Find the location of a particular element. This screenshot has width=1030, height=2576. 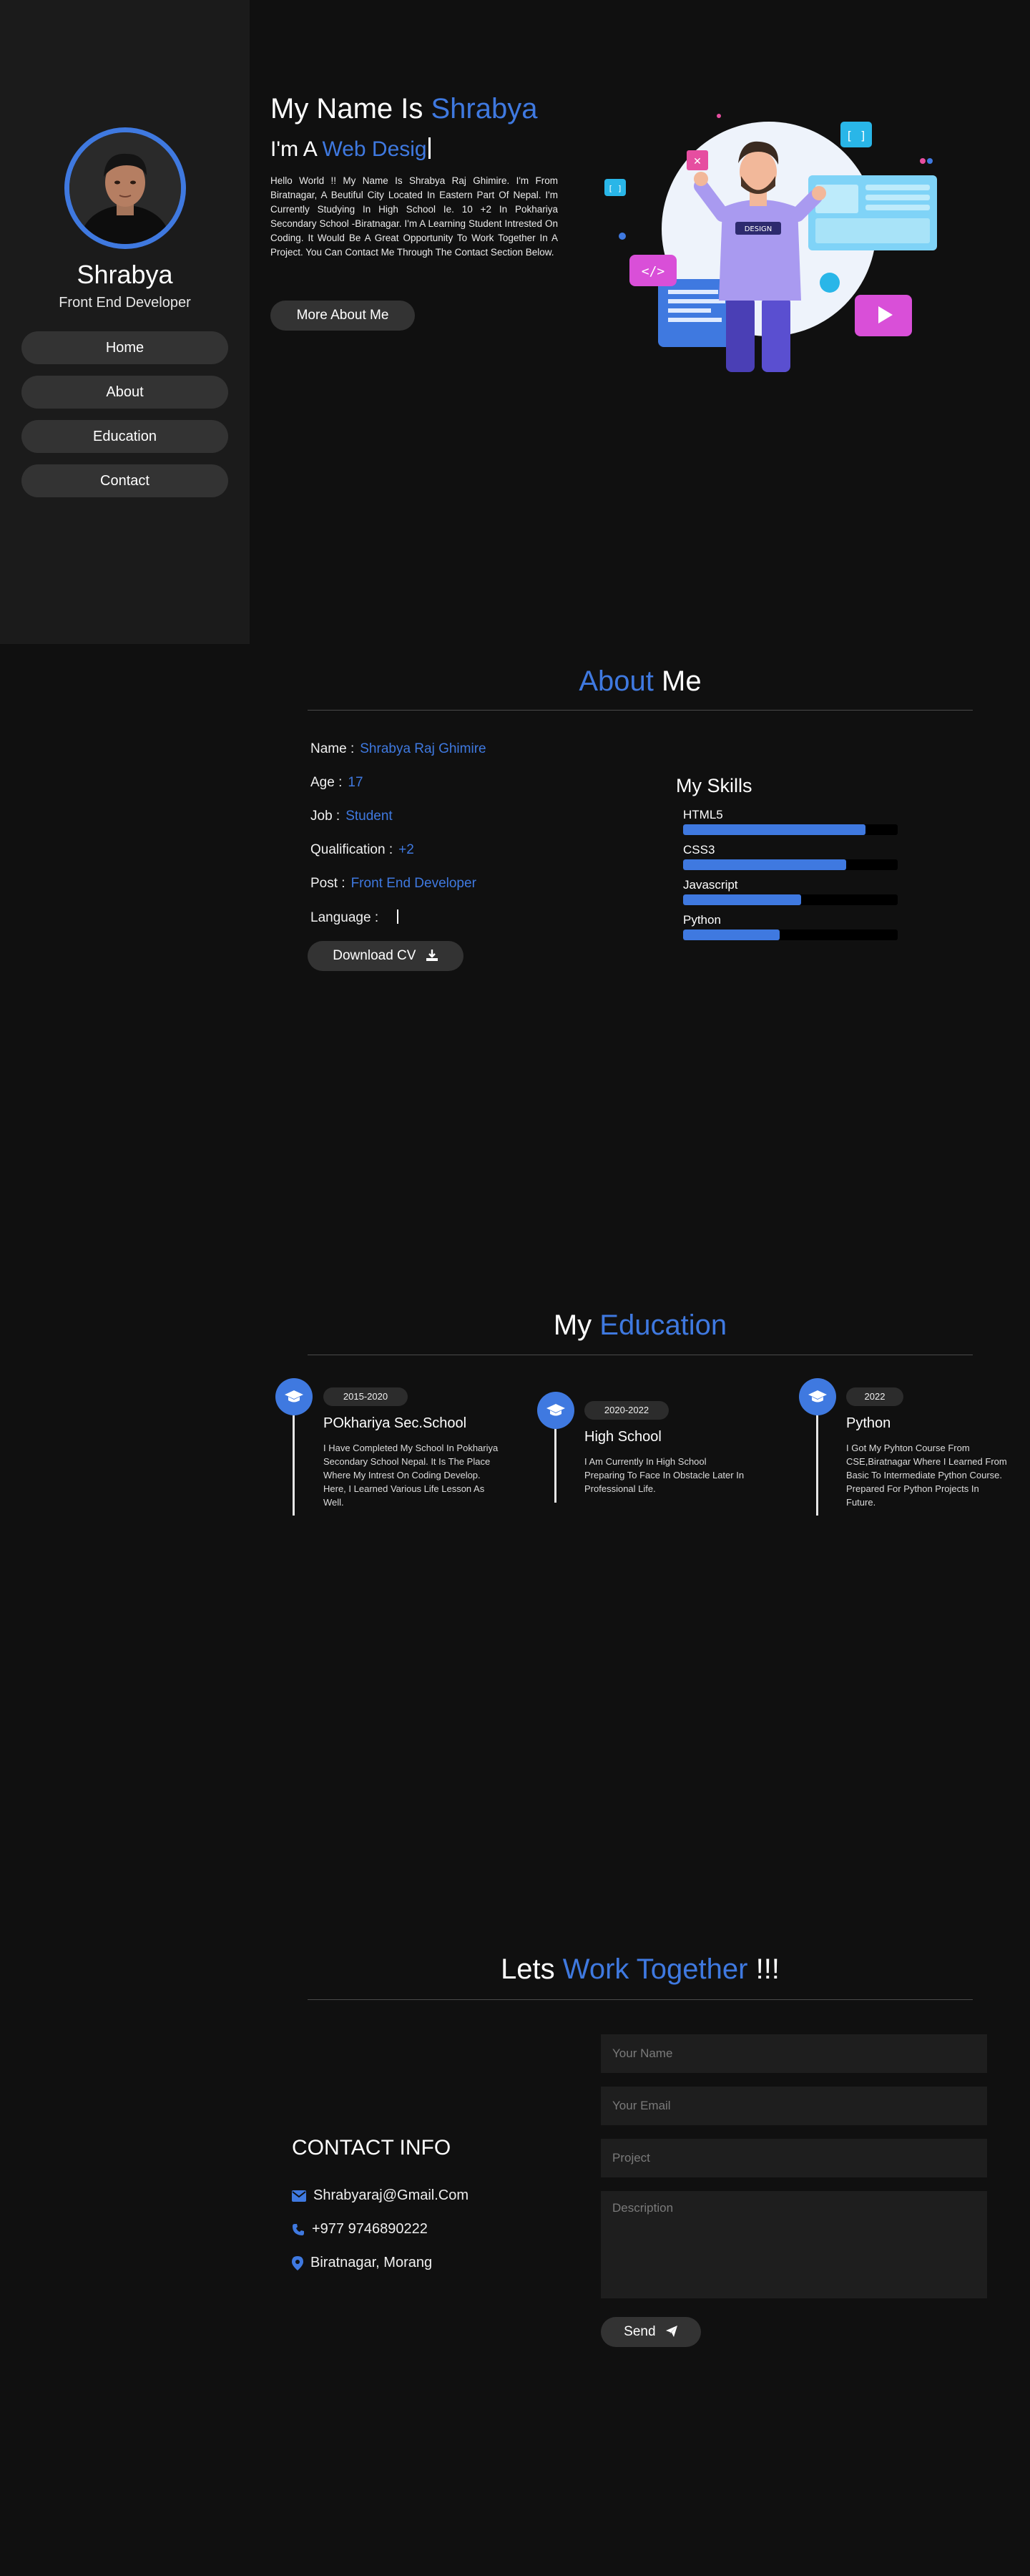

skill-bar-css3 is located at coordinates (791, 864).